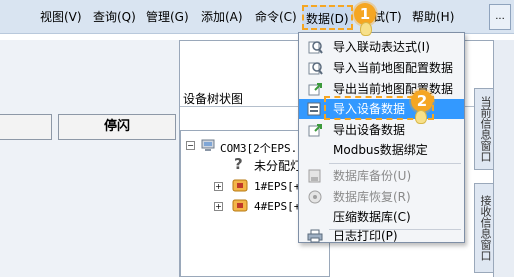 Image resolution: width=514 pixels, height=278 pixels. I want to click on menu-item-compress-db: 压缩数据库(C), so click(381, 217).